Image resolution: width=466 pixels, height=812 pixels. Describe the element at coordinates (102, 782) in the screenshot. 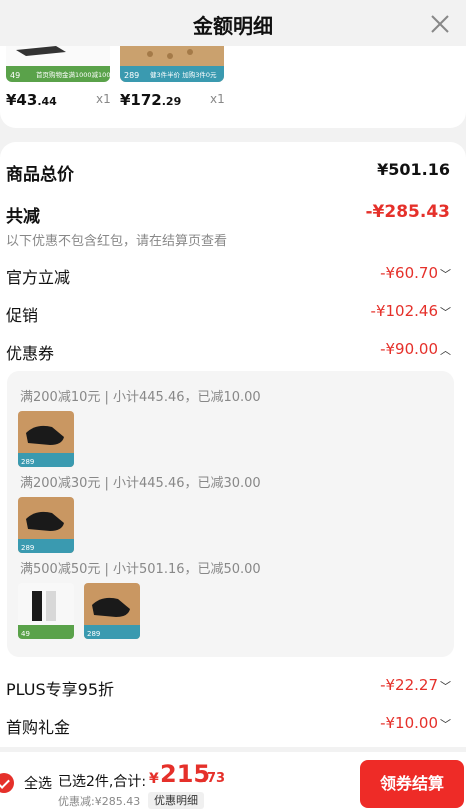

I see `selected-info: 已选2件,合计:` at that location.